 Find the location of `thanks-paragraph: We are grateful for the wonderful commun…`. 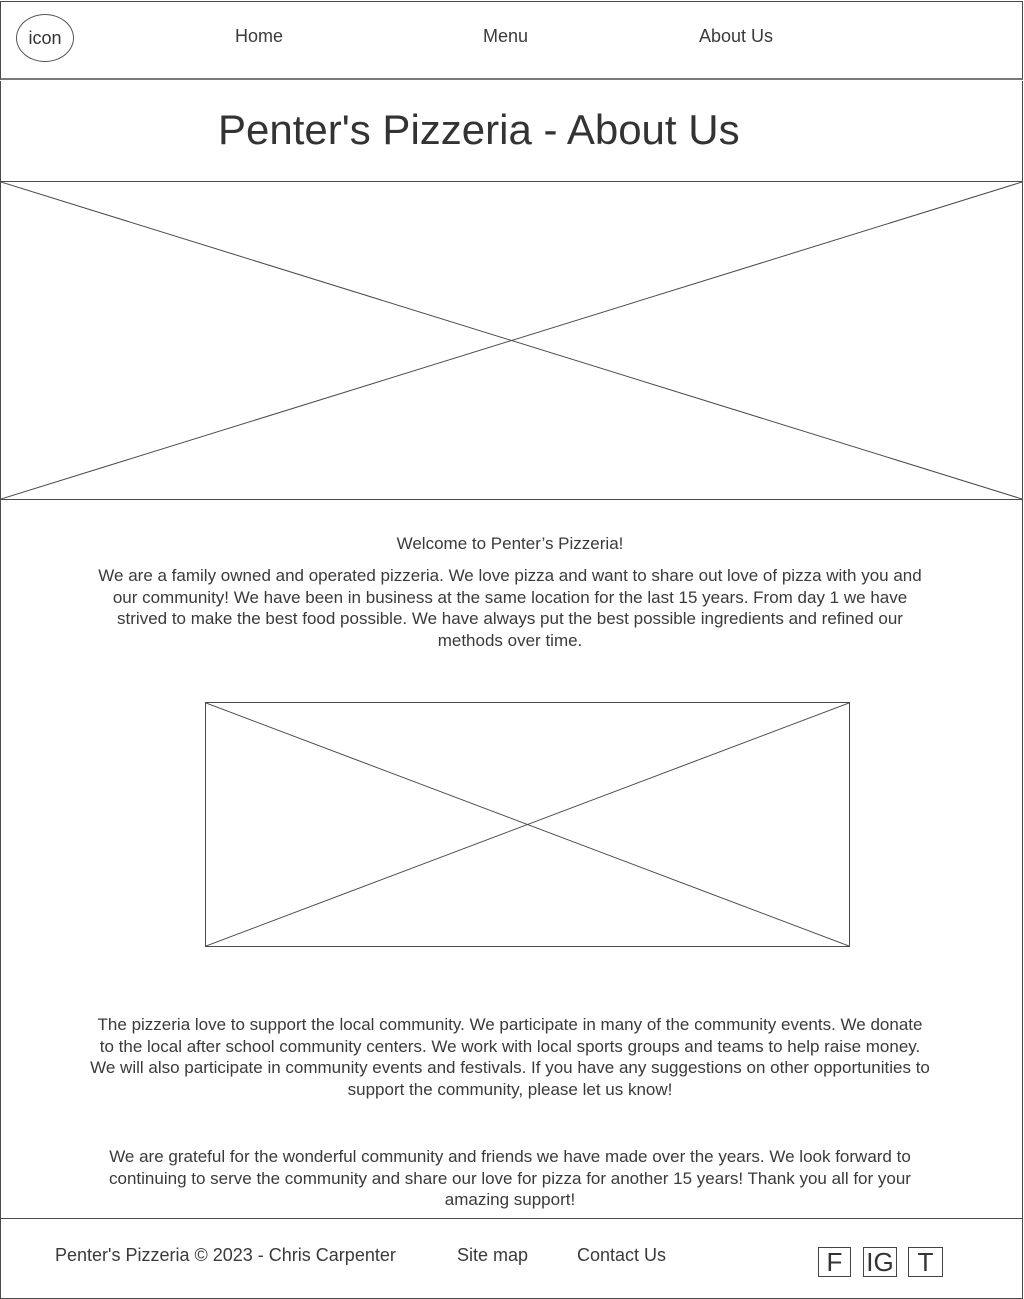

thanks-paragraph: We are grateful for the wonderful commun… is located at coordinates (510, 1178).